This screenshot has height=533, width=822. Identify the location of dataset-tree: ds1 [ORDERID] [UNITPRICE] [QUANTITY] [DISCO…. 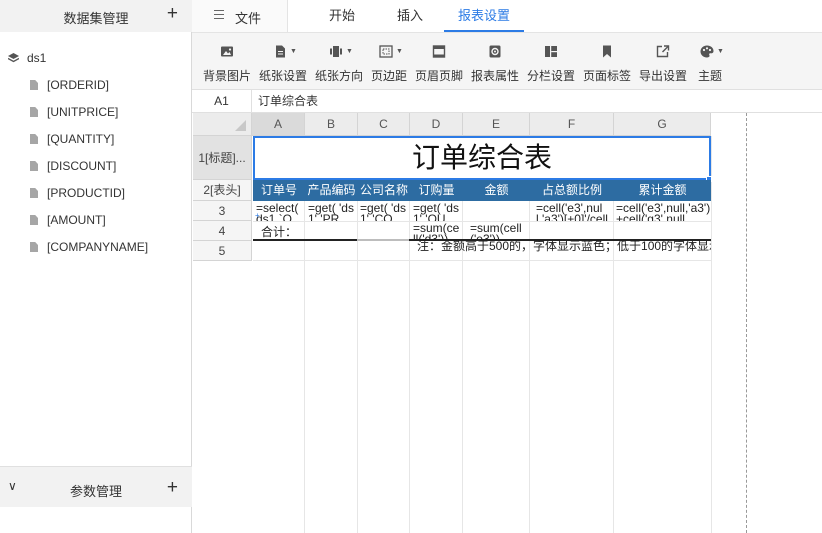
(96, 152).